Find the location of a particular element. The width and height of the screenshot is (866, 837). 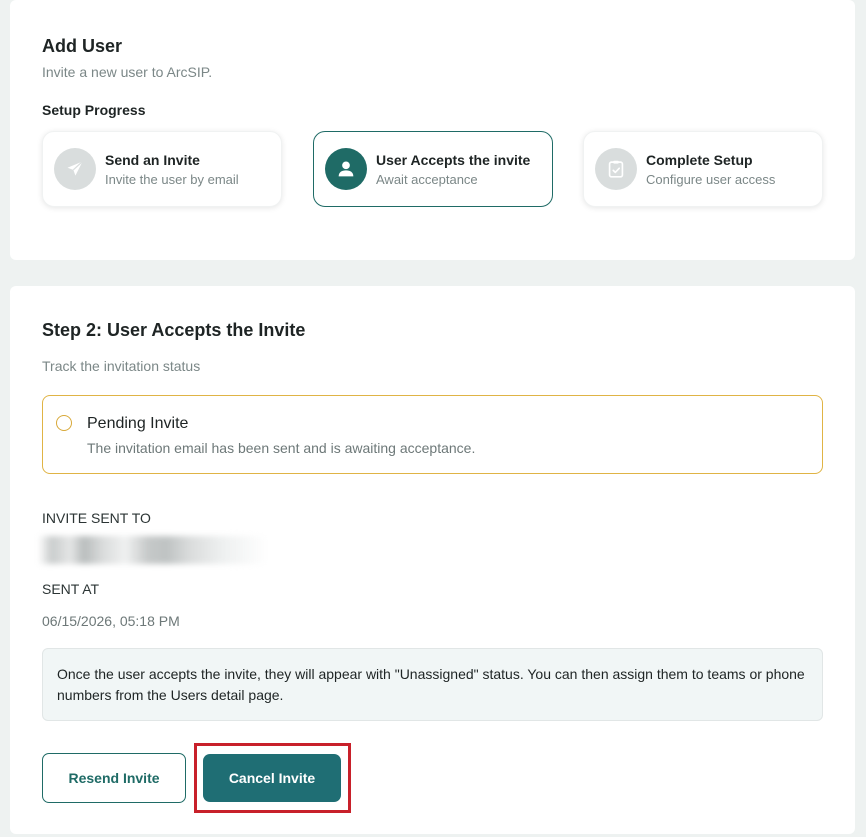

setup-progress-label: Setup Progress is located at coordinates (94, 110).